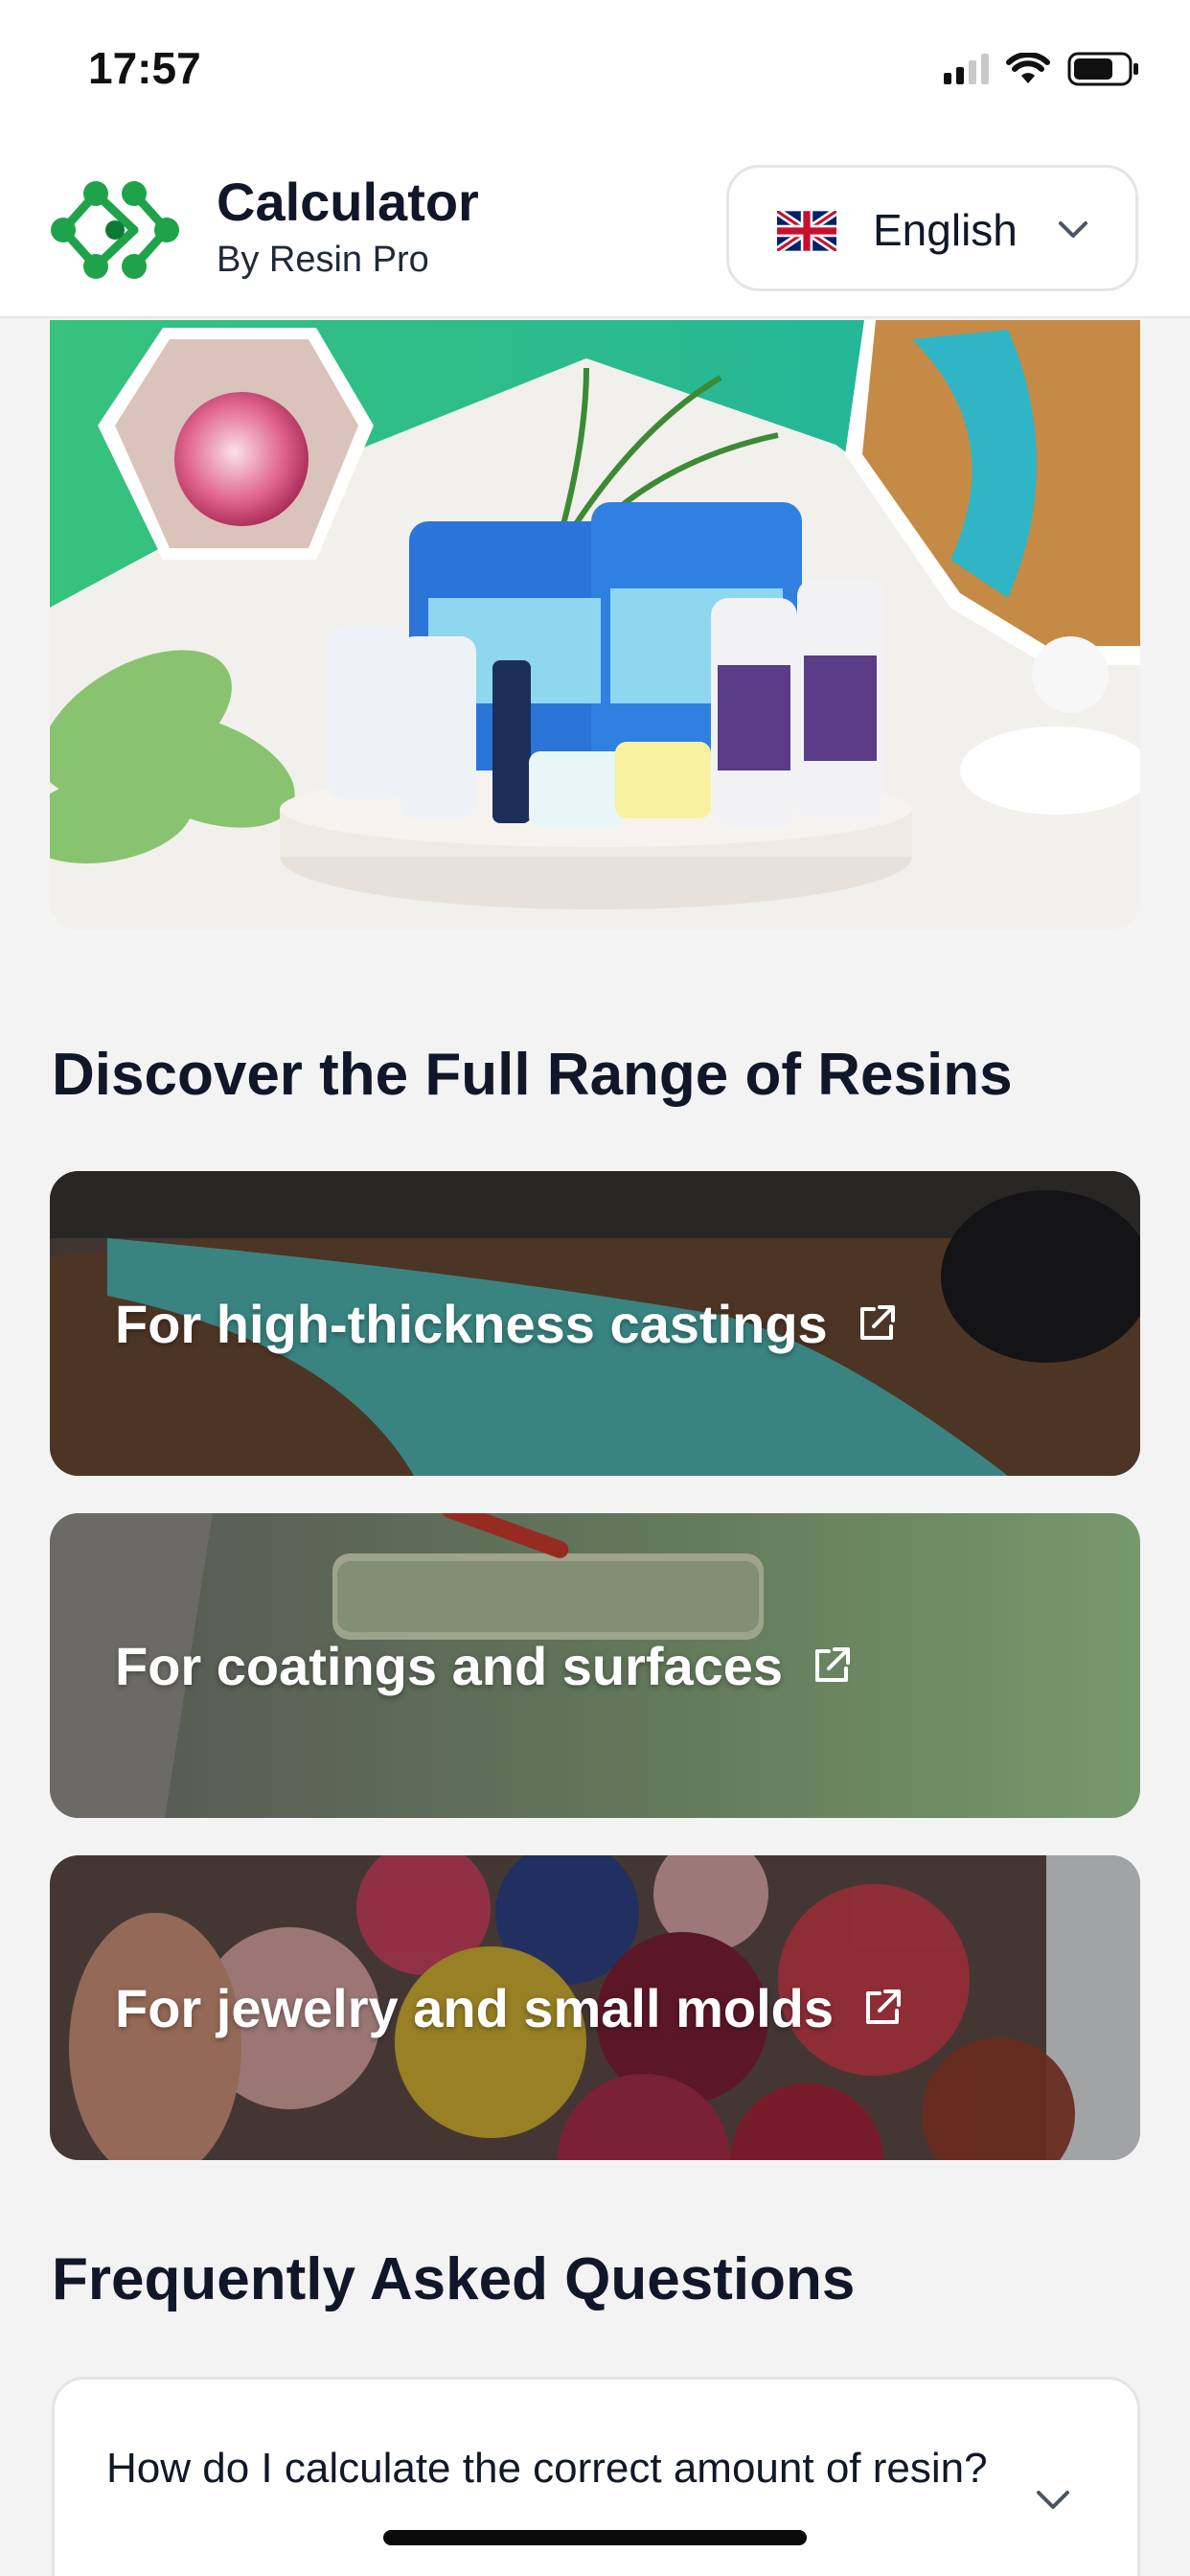  What do you see at coordinates (450, 1665) in the screenshot?
I see `coatings-card-label: For coatings and surfaces` at bounding box center [450, 1665].